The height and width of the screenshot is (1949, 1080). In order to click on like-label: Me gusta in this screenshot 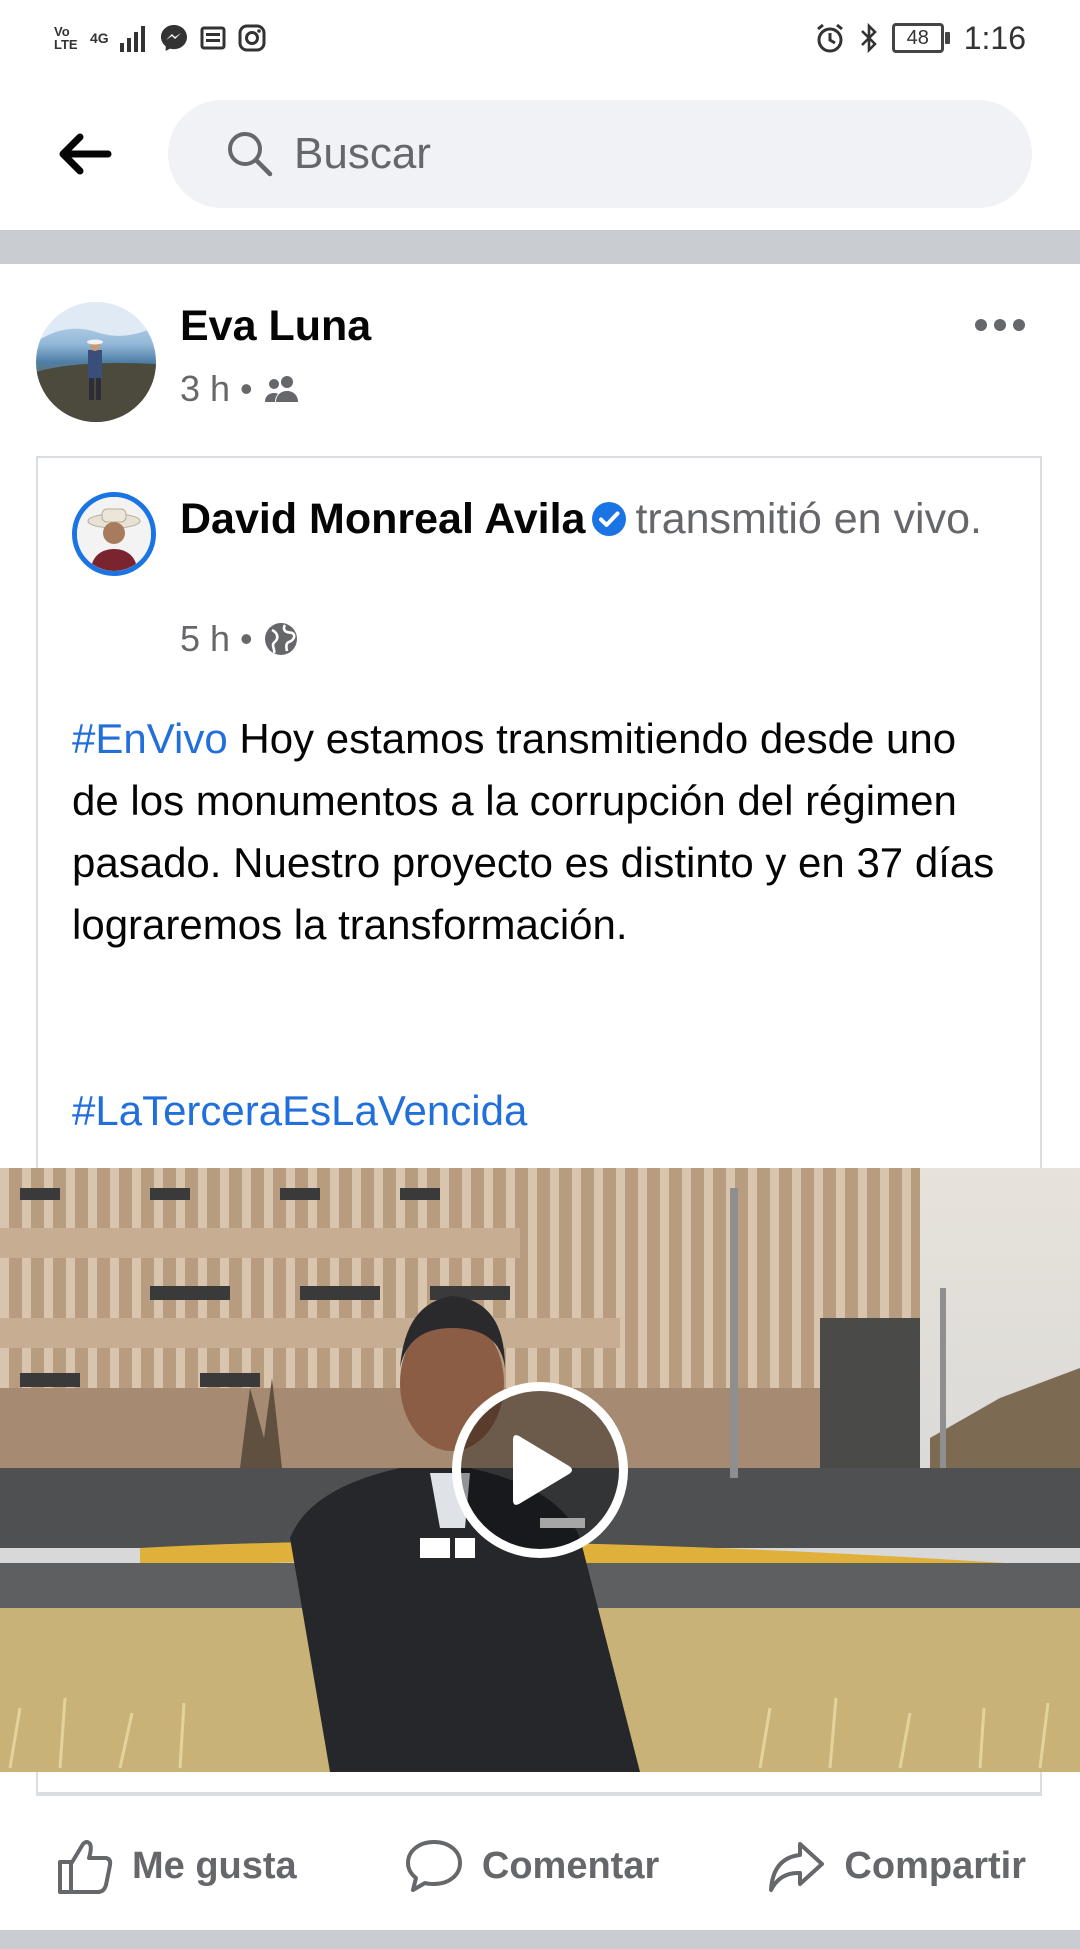, I will do `click(214, 1865)`.